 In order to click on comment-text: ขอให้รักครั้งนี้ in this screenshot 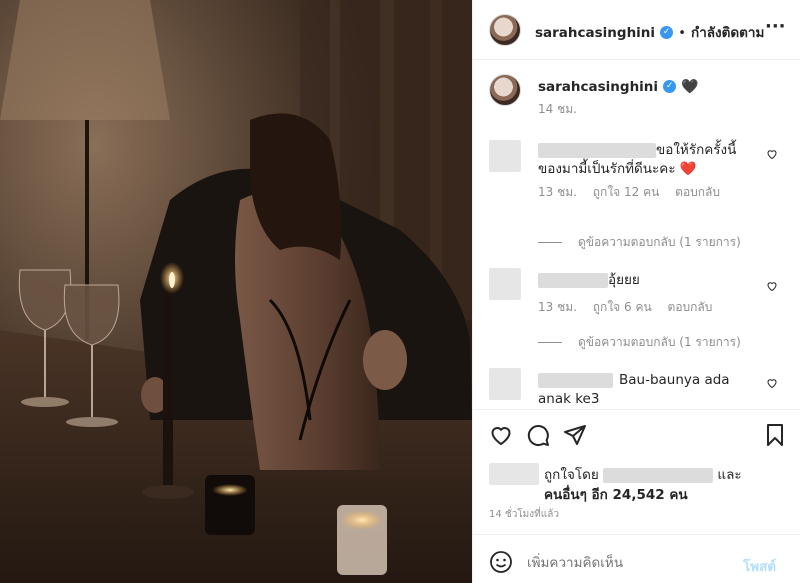, I will do `click(696, 150)`.